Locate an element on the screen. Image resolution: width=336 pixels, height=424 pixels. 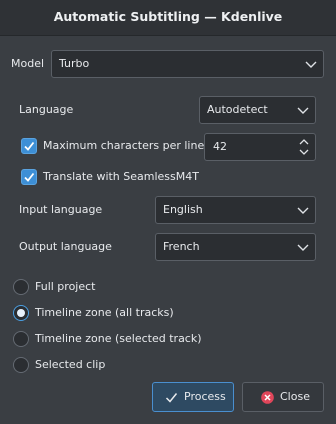
radio-timeline-selected-track is located at coordinates (21, 339).